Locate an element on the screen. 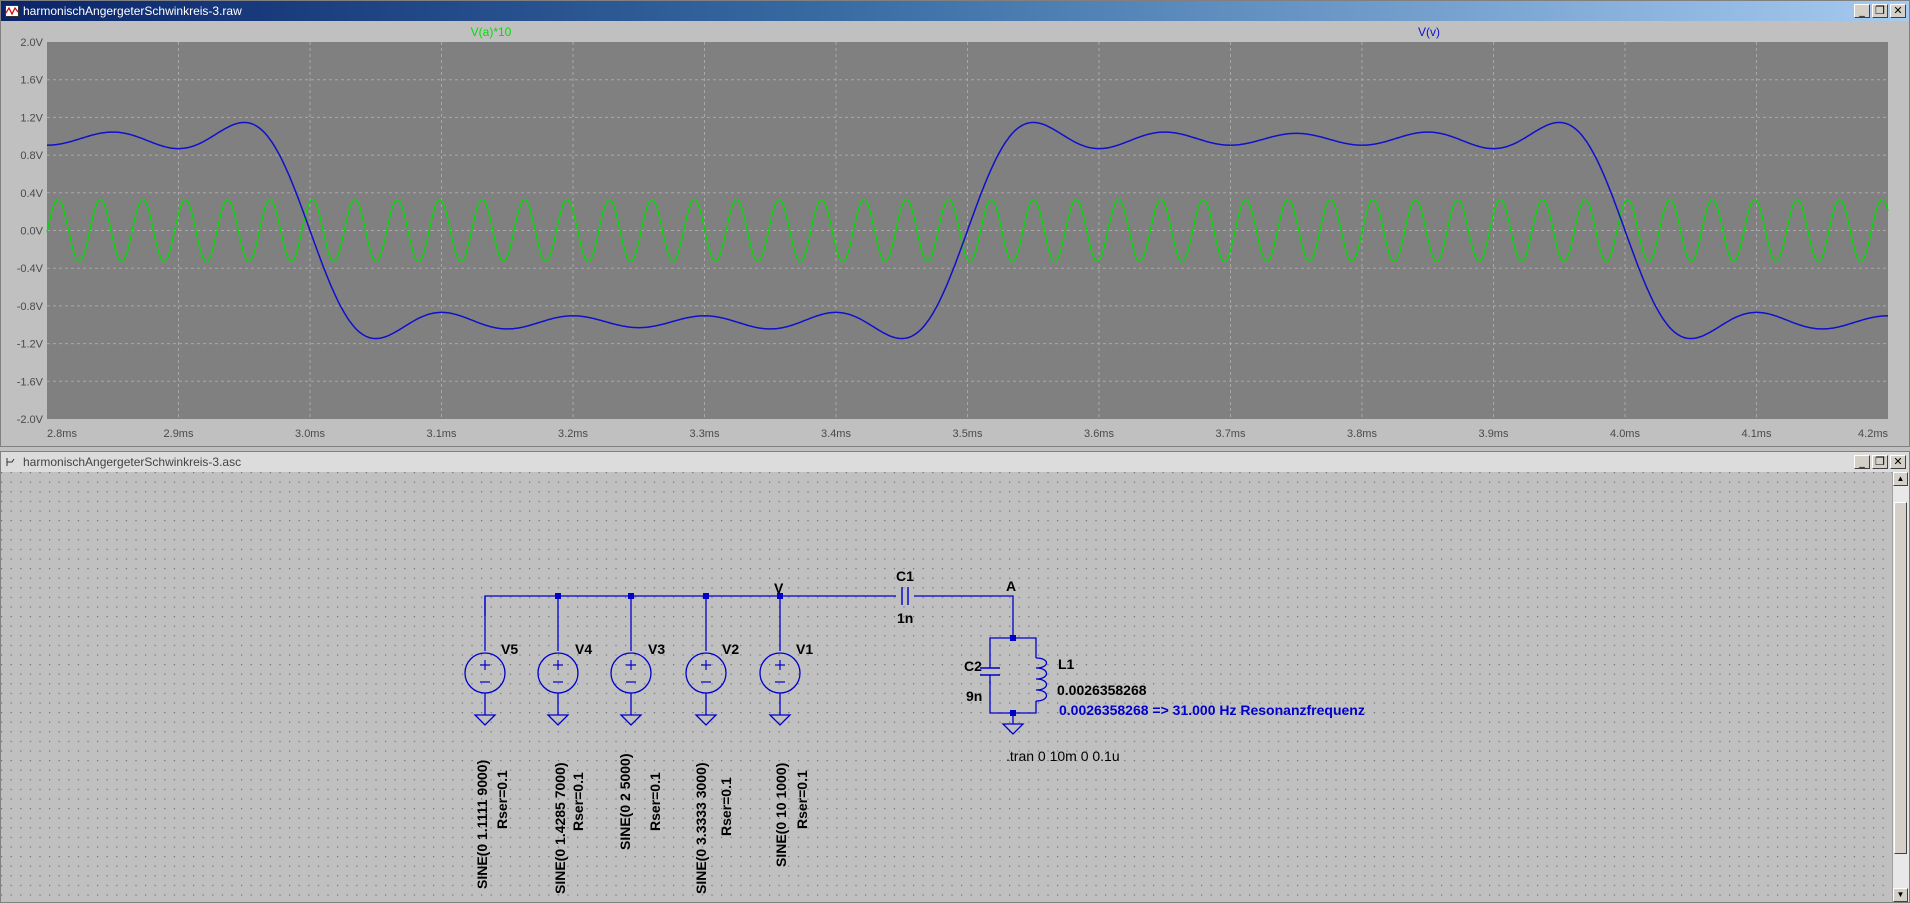  scroll-down-button: ▼ is located at coordinates (1900, 895).